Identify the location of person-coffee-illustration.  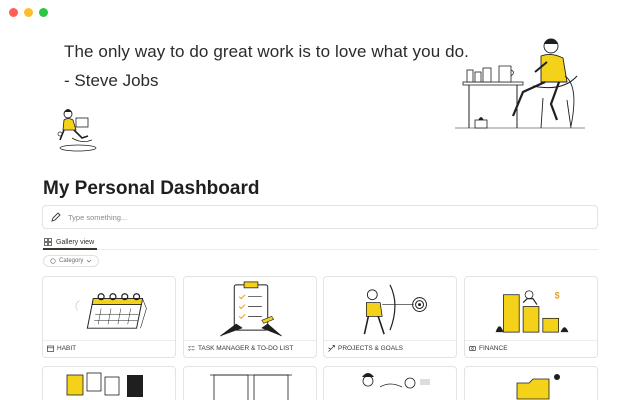
(520, 83).